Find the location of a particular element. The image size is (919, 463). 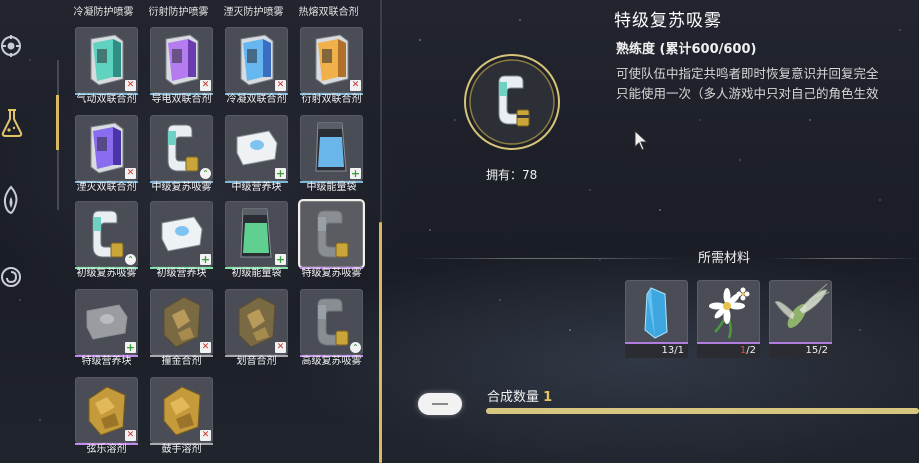

materials-divider-left is located at coordinates (547, 258).